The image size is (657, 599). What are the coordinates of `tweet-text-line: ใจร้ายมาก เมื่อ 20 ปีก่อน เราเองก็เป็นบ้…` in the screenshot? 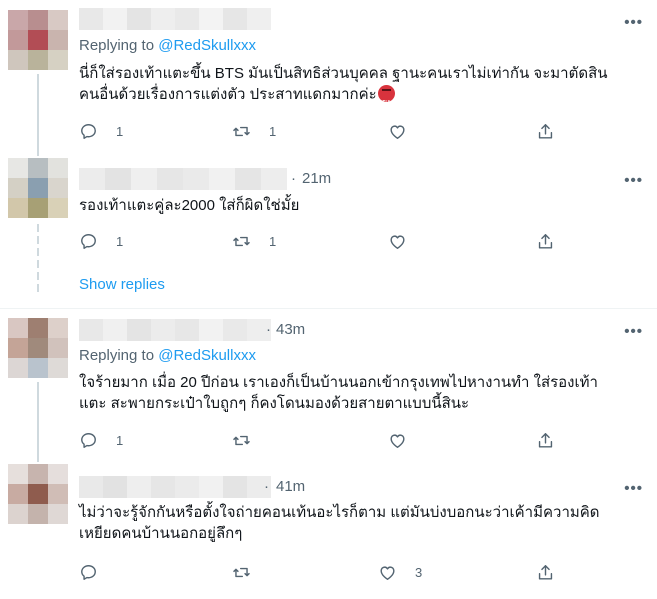 It's located at (338, 382).